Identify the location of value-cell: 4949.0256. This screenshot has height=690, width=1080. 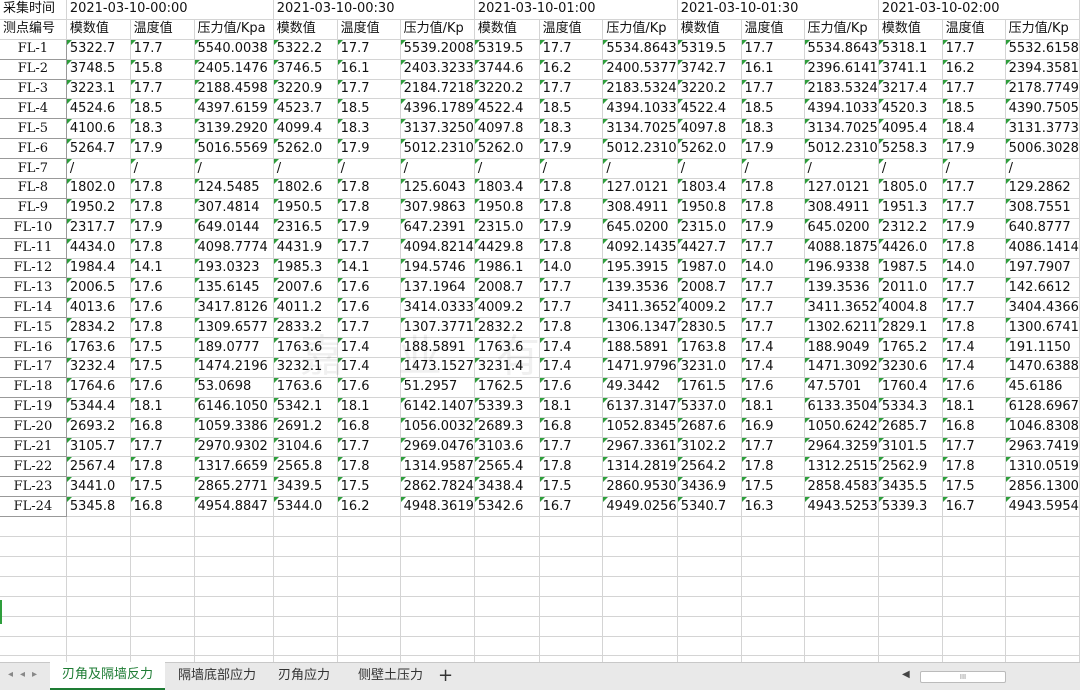
(640, 507).